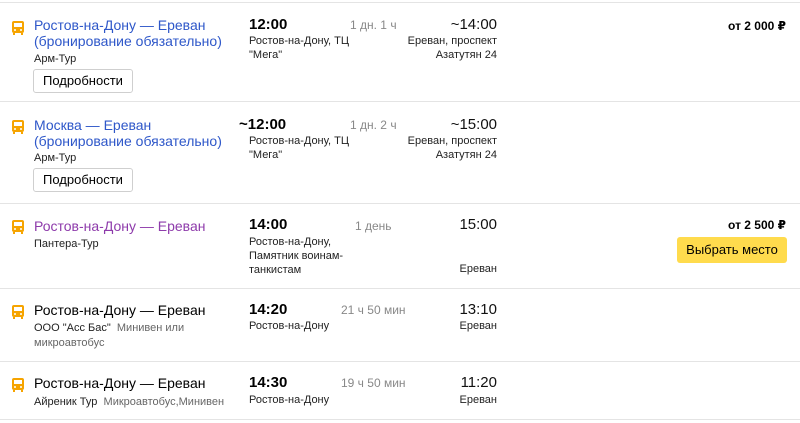 This screenshot has width=800, height=423. I want to click on trip-duration: 1 дн. 1 ч, so click(373, 25).